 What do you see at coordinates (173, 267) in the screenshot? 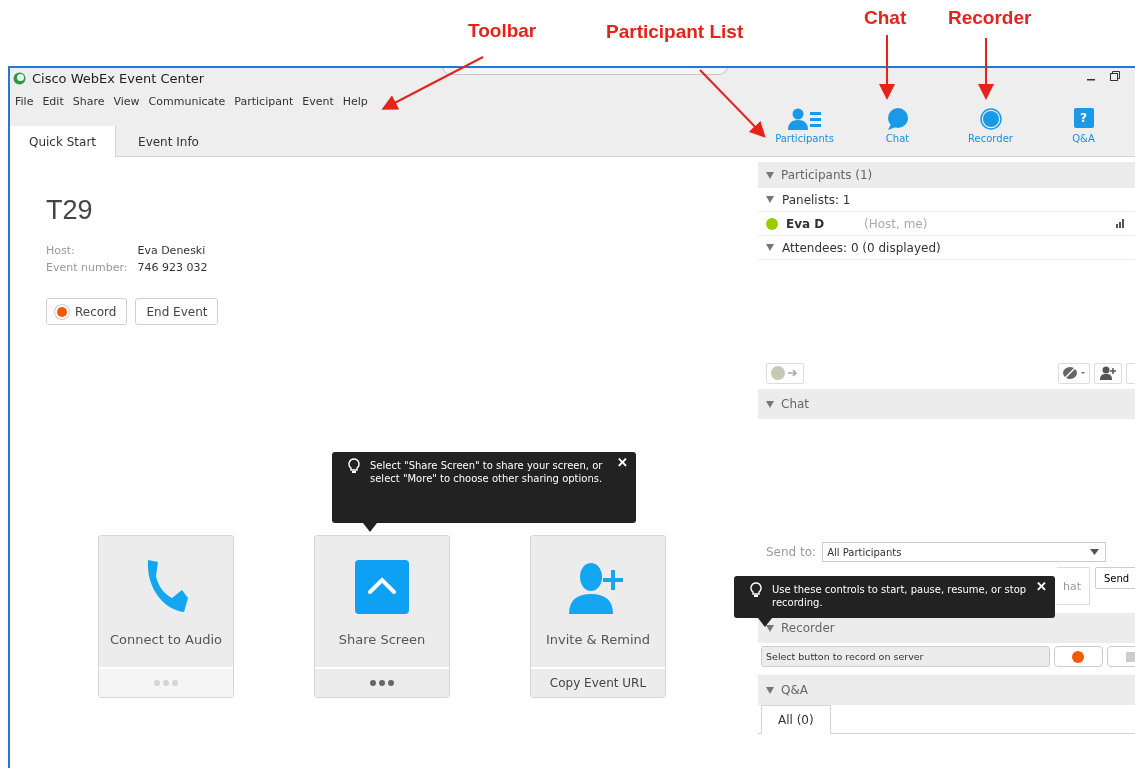
I see `detail-value: 746 923 032` at bounding box center [173, 267].